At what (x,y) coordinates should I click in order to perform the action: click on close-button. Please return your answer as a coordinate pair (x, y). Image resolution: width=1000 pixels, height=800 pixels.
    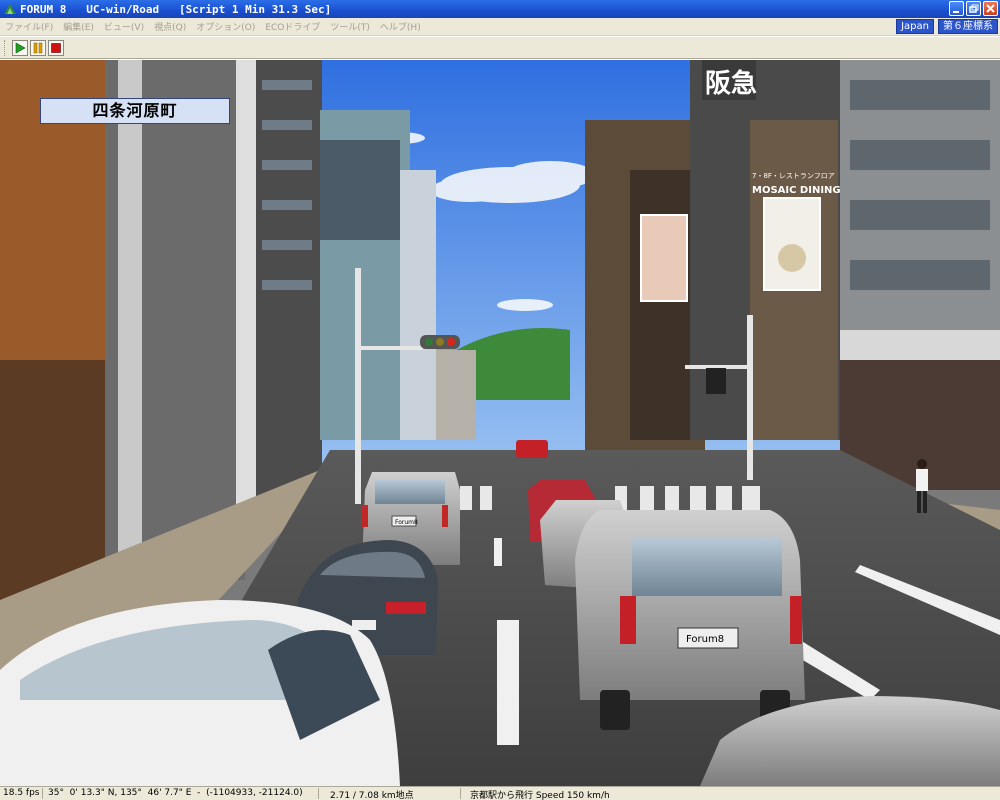
    Looking at the image, I should click on (990, 8).